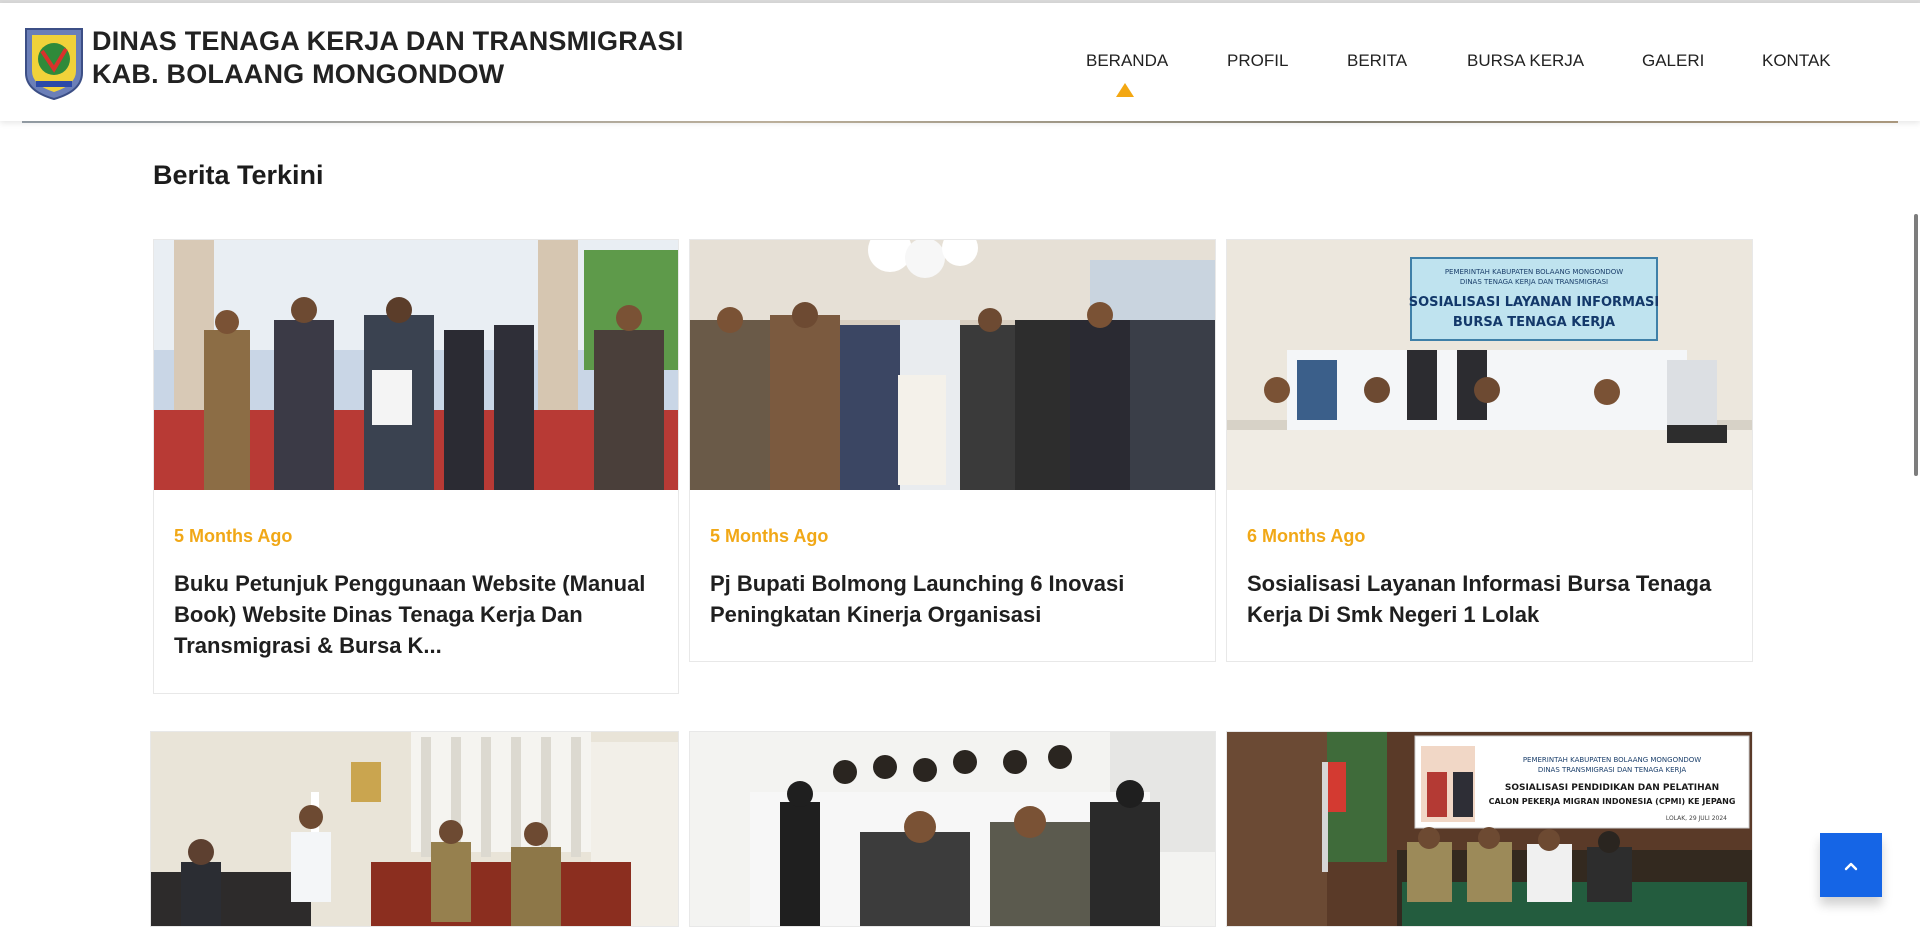  What do you see at coordinates (1534, 302) in the screenshot?
I see `banner-text-line-3: SOSIALISASI LAYANAN INFORMASI` at bounding box center [1534, 302].